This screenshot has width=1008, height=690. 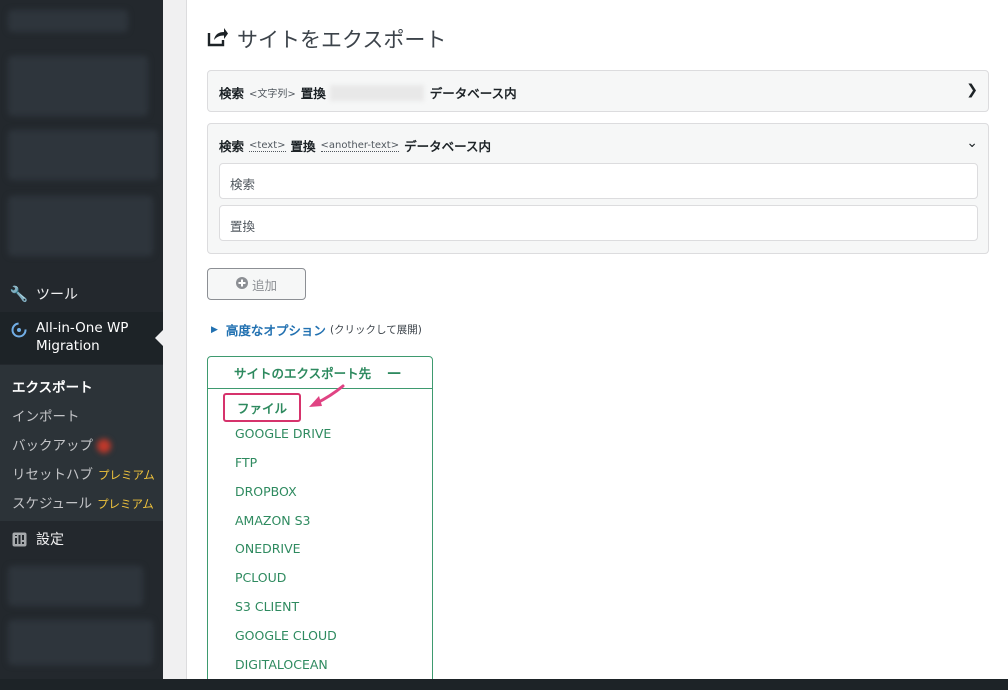 What do you see at coordinates (598, 91) in the screenshot?
I see `search-replace-row-collapsed: 検索 <文字列> 置換 データベース内 ❯` at bounding box center [598, 91].